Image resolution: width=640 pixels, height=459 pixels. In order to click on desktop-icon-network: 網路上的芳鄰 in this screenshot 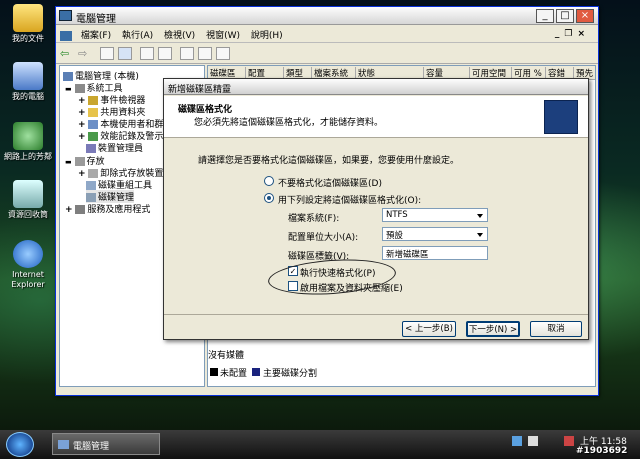, I will do `click(28, 142)`.